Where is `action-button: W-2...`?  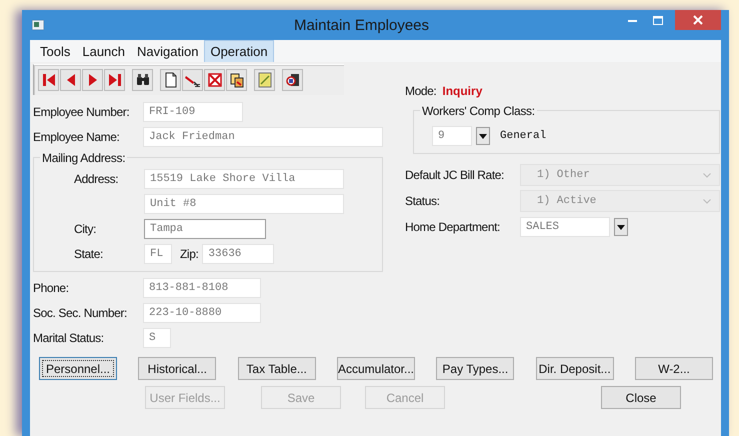 action-button: W-2... is located at coordinates (673, 368).